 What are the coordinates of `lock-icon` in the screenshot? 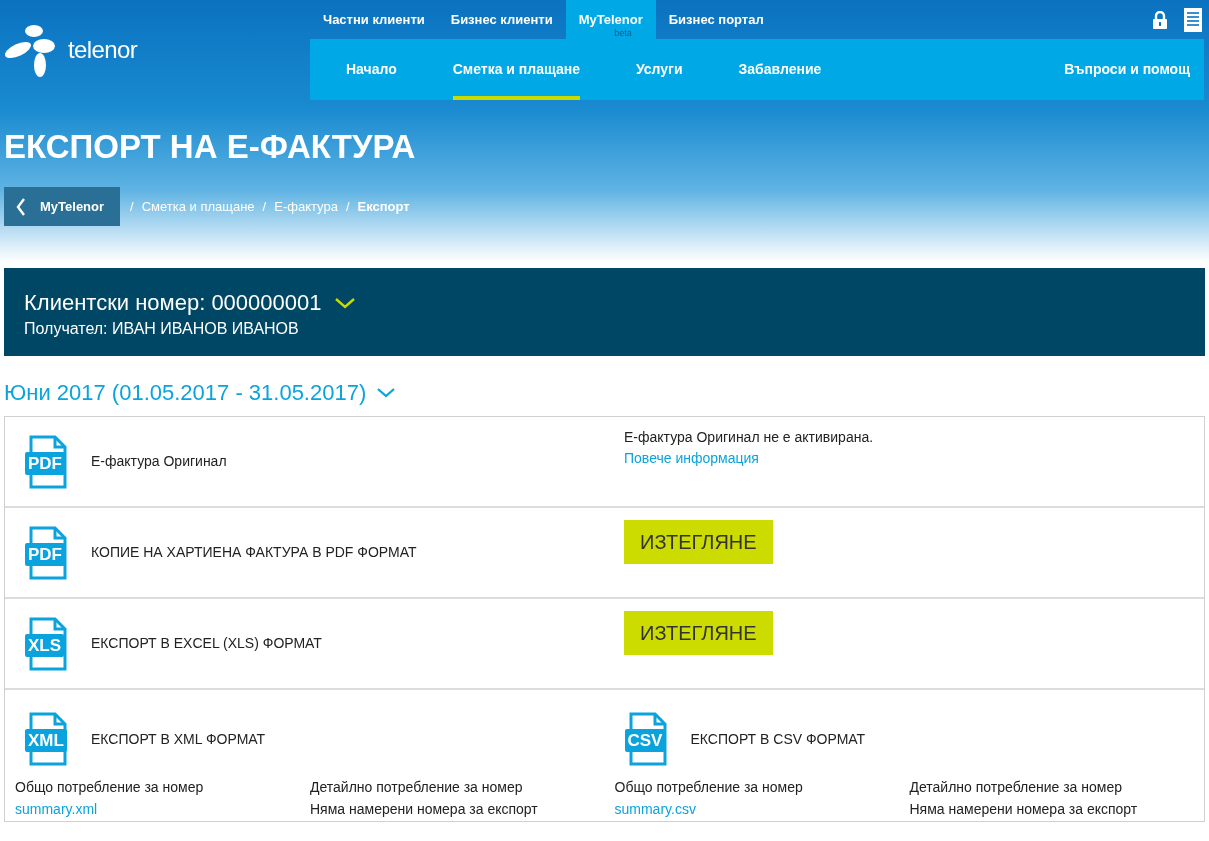 It's located at (1160, 19).